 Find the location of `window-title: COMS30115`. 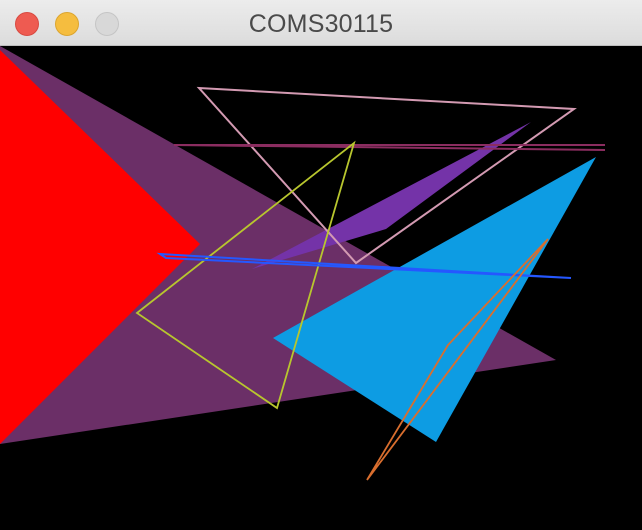

window-title: COMS30115 is located at coordinates (321, 24).